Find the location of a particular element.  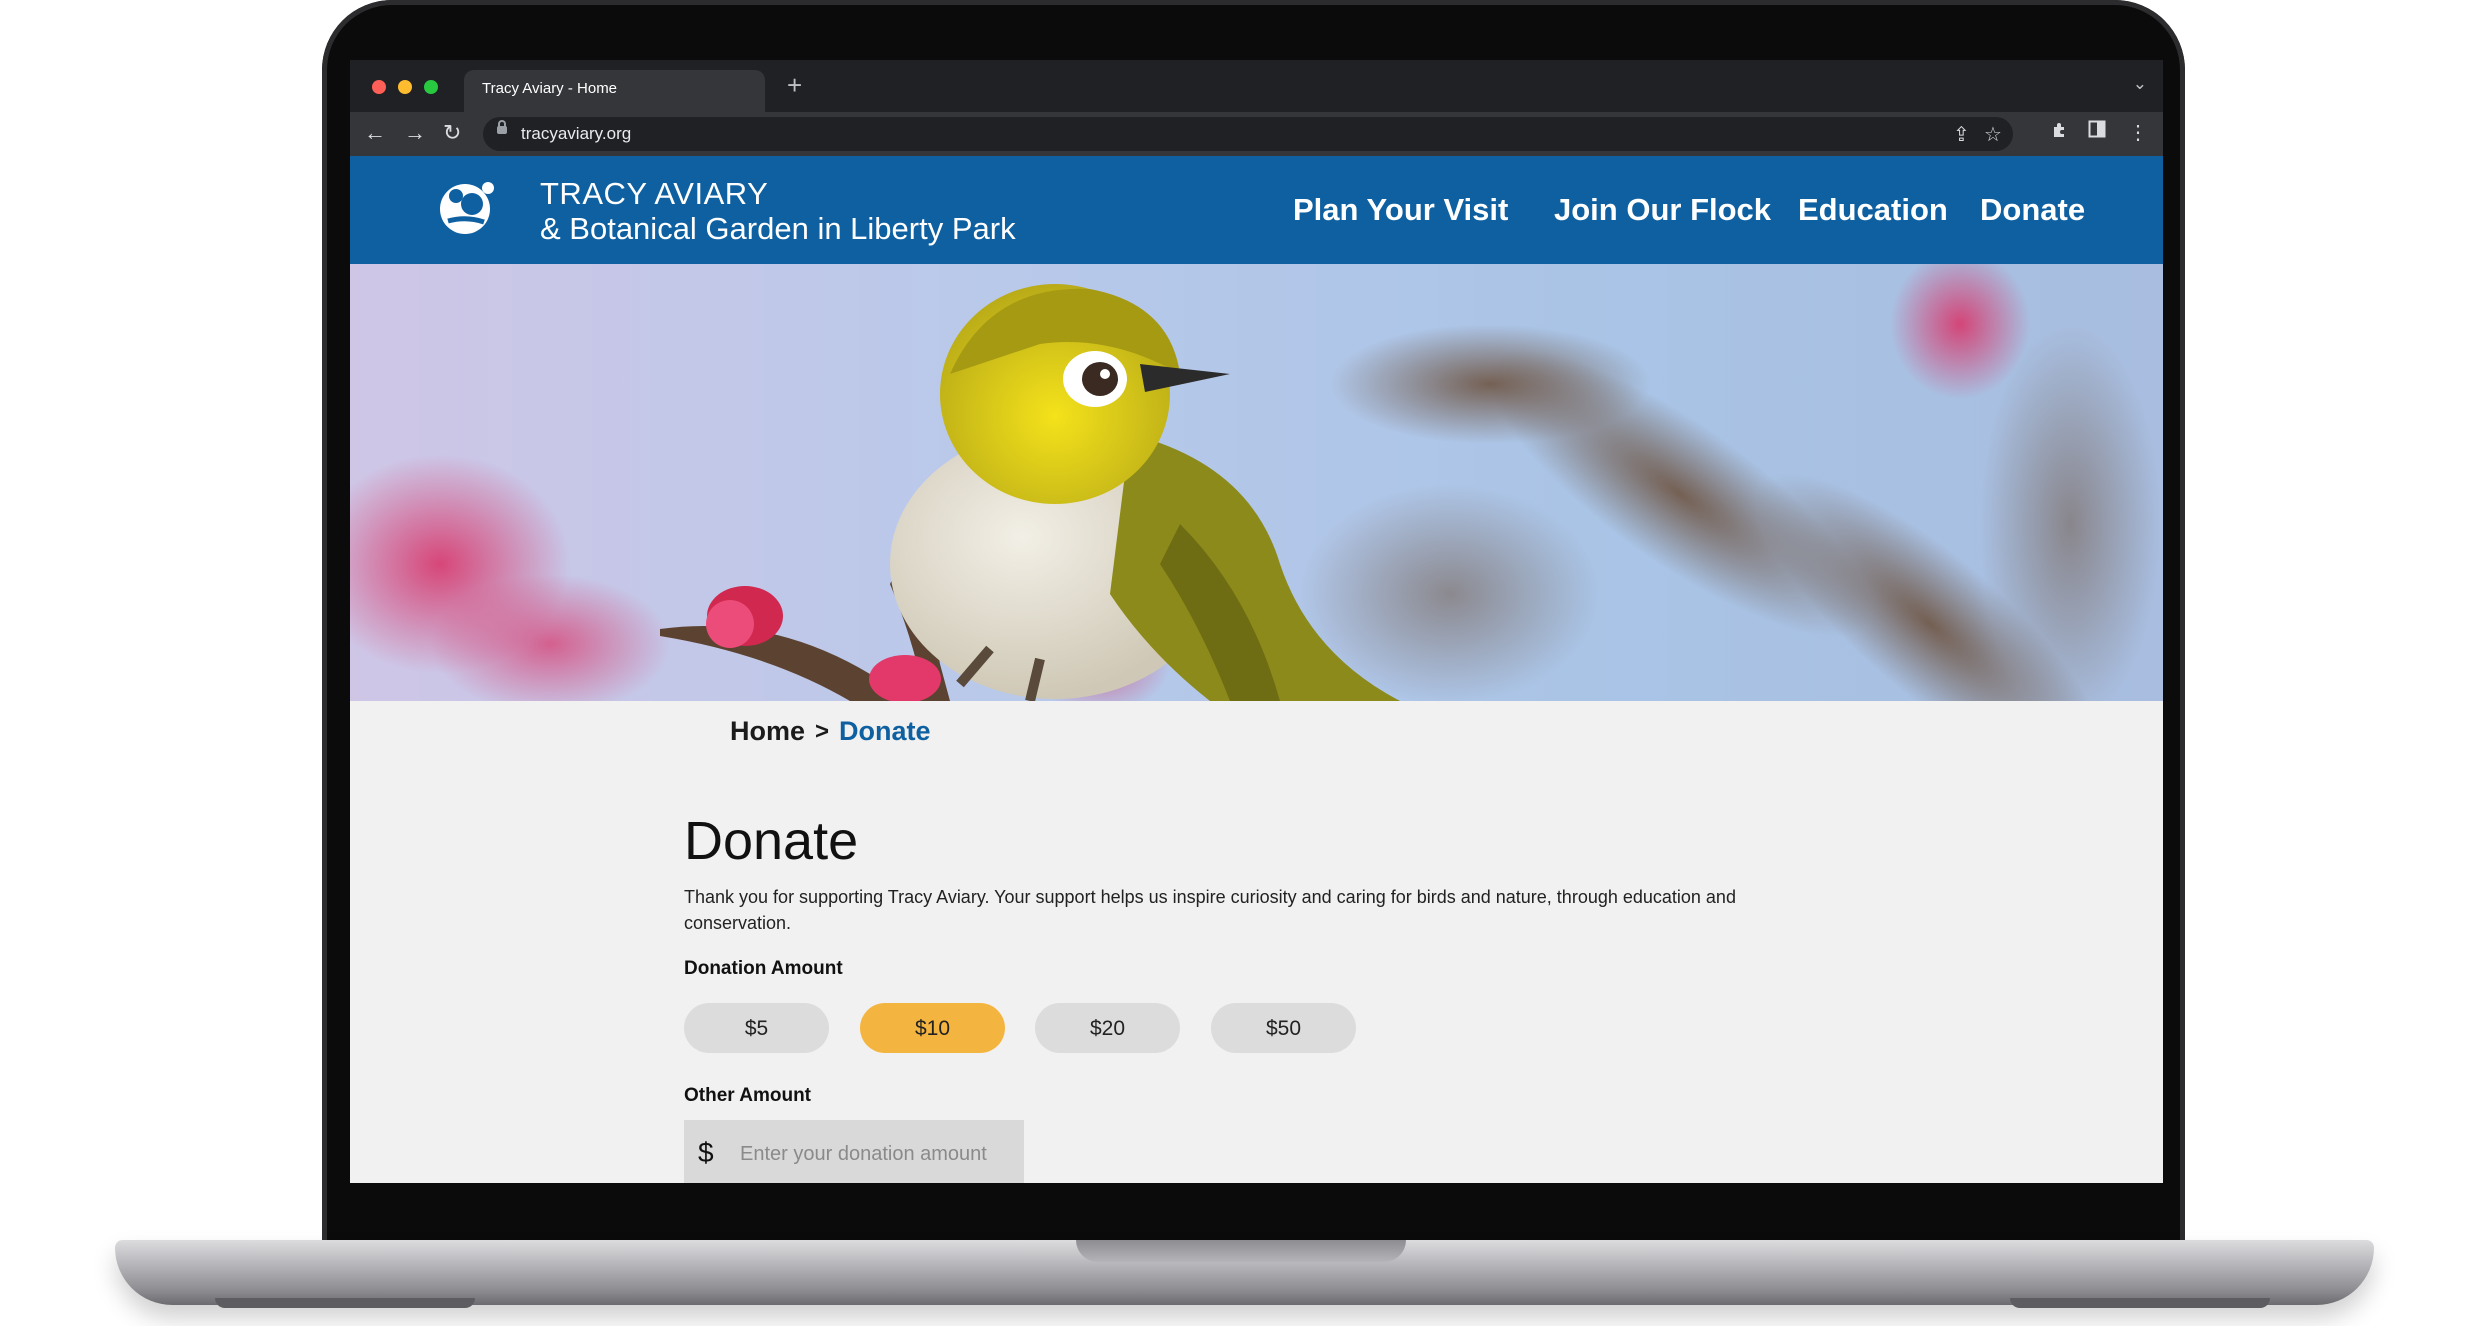

laptop-foot-right is located at coordinates (2140, 1303).